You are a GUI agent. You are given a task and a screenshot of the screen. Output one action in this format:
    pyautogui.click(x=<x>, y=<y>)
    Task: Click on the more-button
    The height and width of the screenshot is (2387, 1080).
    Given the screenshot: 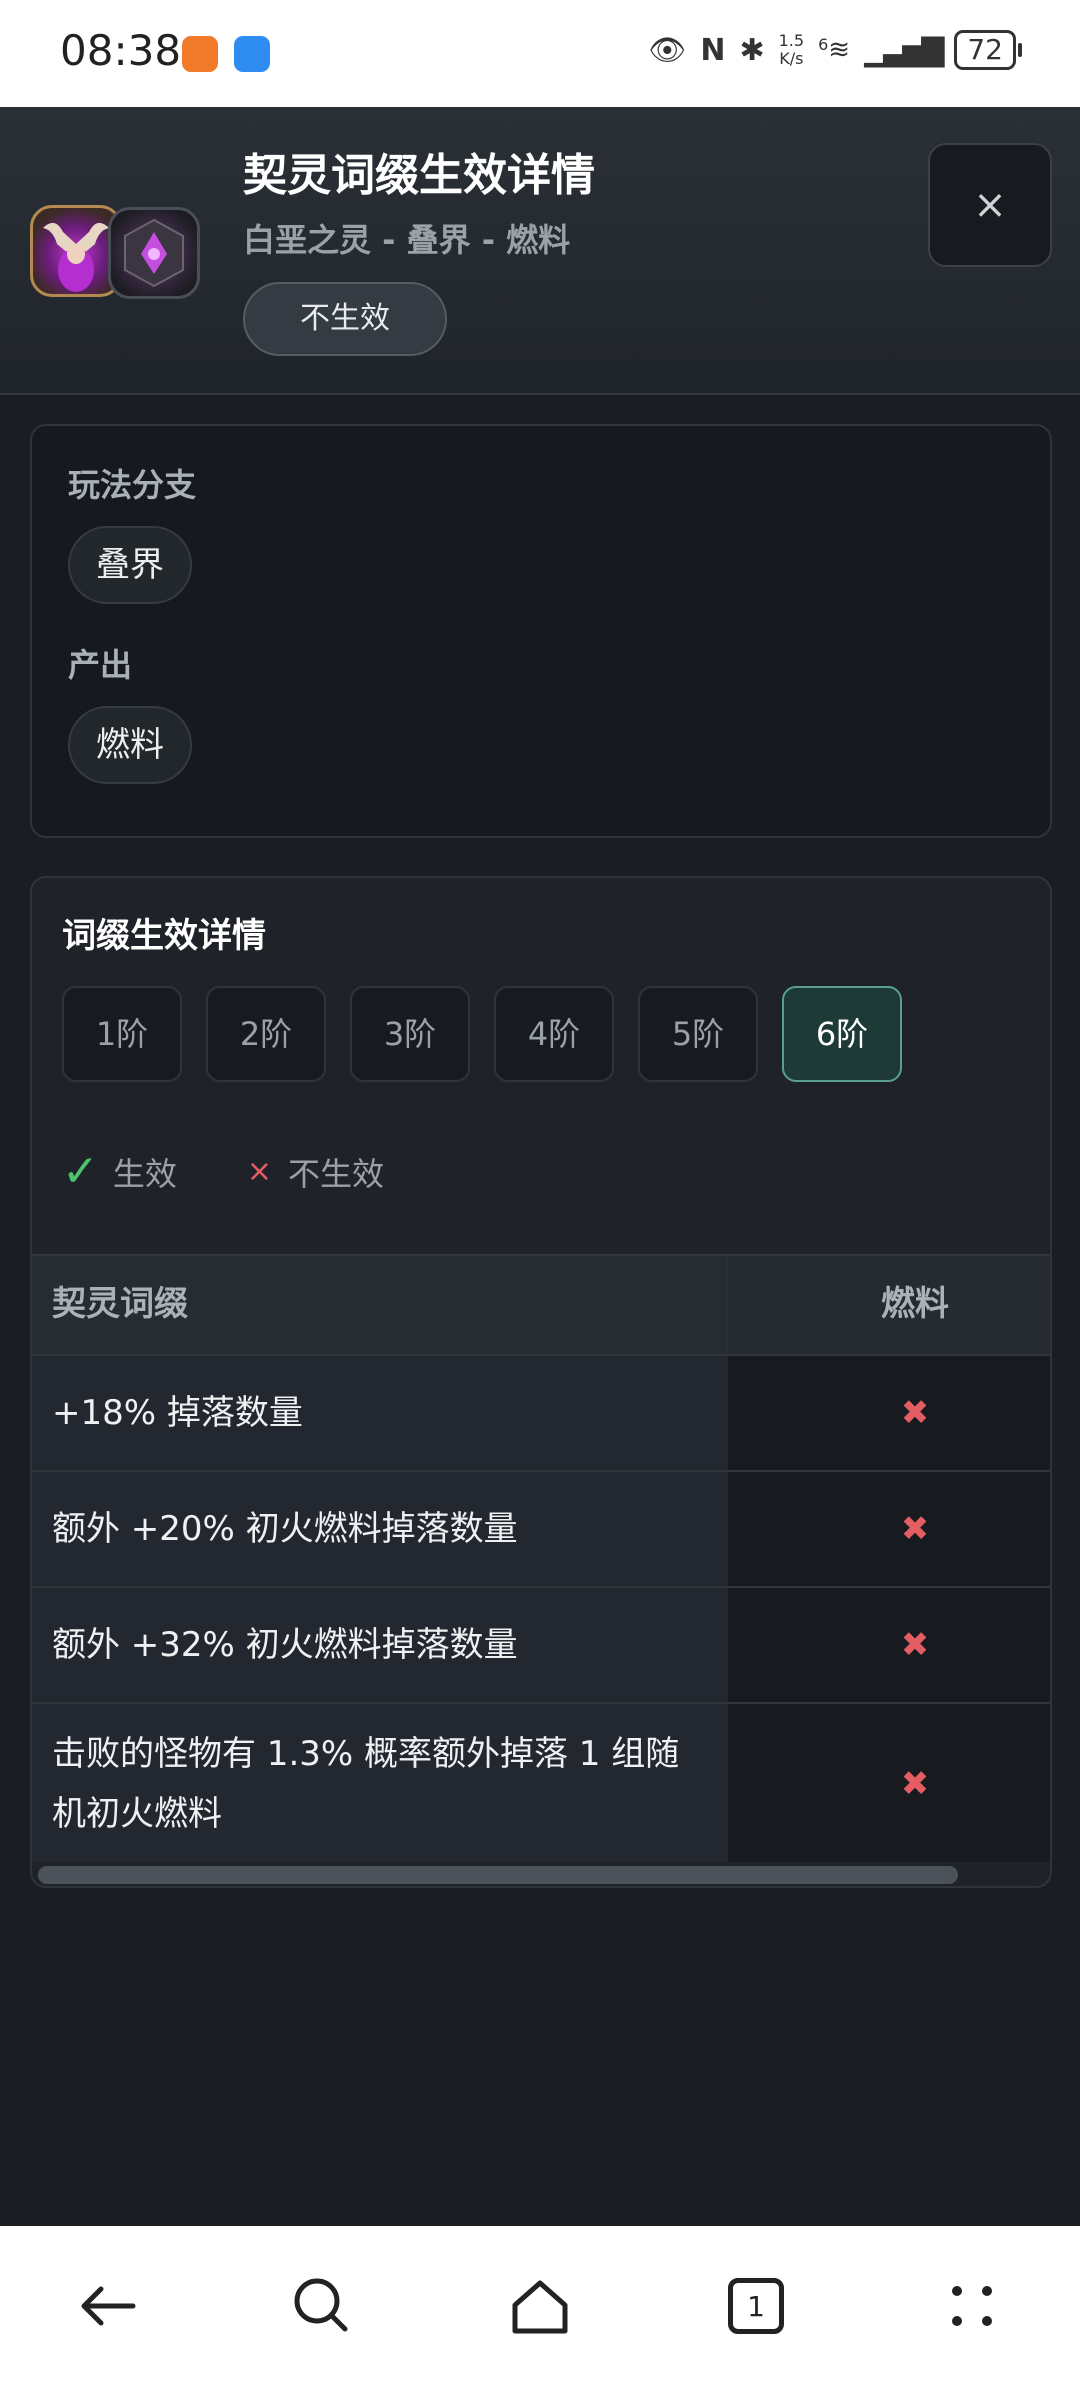 What is the action you would take?
    pyautogui.click(x=972, y=2306)
    